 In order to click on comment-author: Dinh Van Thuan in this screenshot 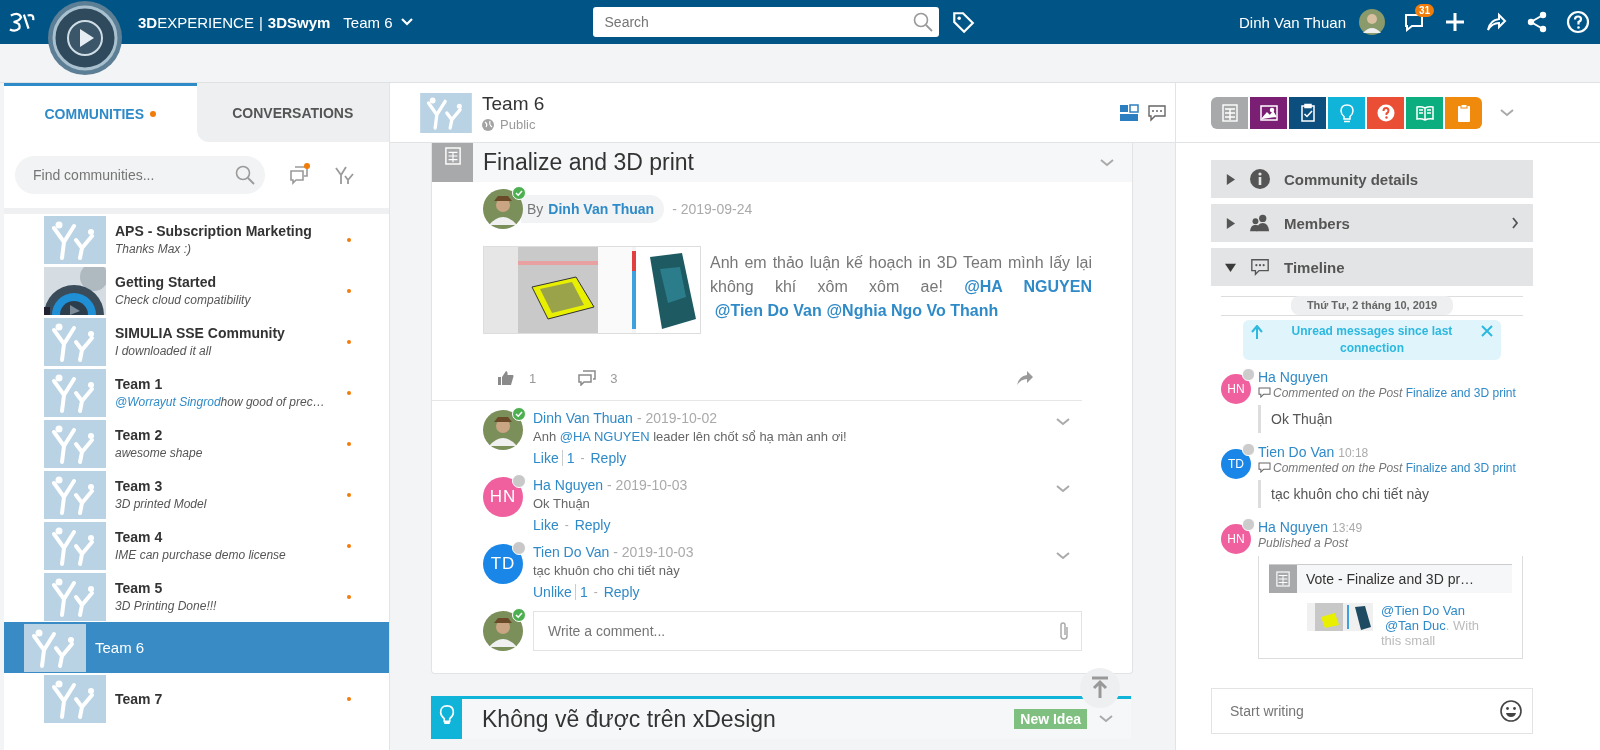, I will do `click(583, 418)`.